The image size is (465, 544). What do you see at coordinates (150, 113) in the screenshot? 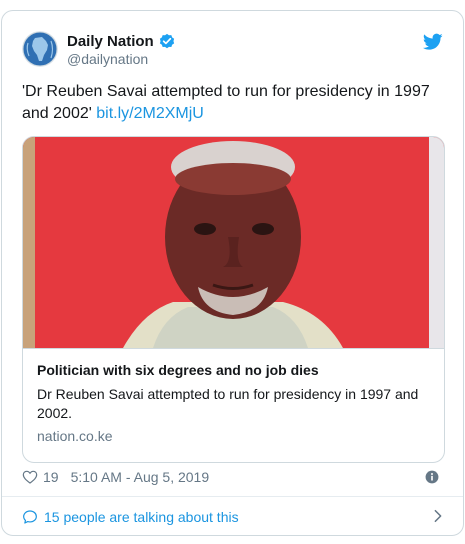
I see `tweet-link: bit.ly/2M2XMjU` at bounding box center [150, 113].